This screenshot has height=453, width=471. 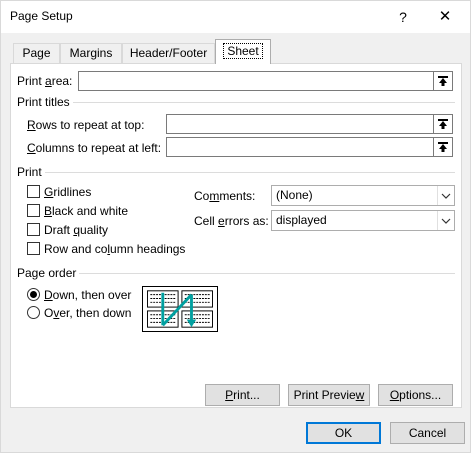 What do you see at coordinates (31, 172) in the screenshot?
I see `print-heading: Print` at bounding box center [31, 172].